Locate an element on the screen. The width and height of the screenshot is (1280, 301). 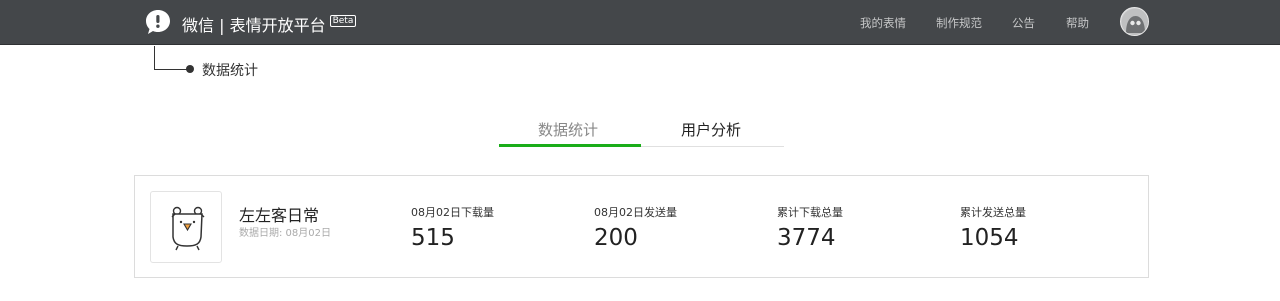
nav-help: 帮助 is located at coordinates (1077, 23).